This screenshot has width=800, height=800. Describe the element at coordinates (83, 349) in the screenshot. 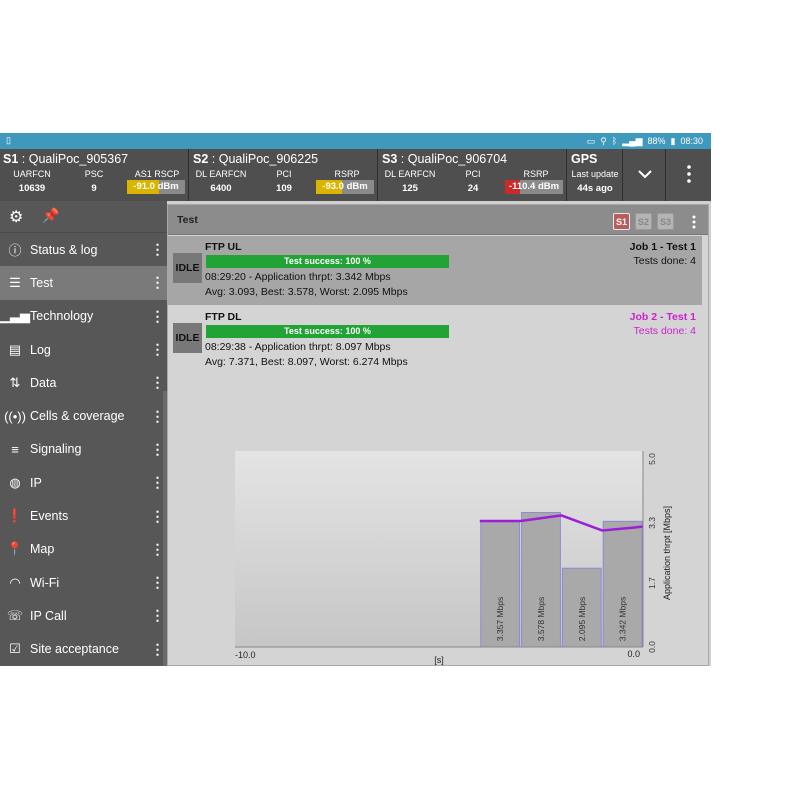

I see `sidebar-item-log: ▤ Log ⋮` at that location.